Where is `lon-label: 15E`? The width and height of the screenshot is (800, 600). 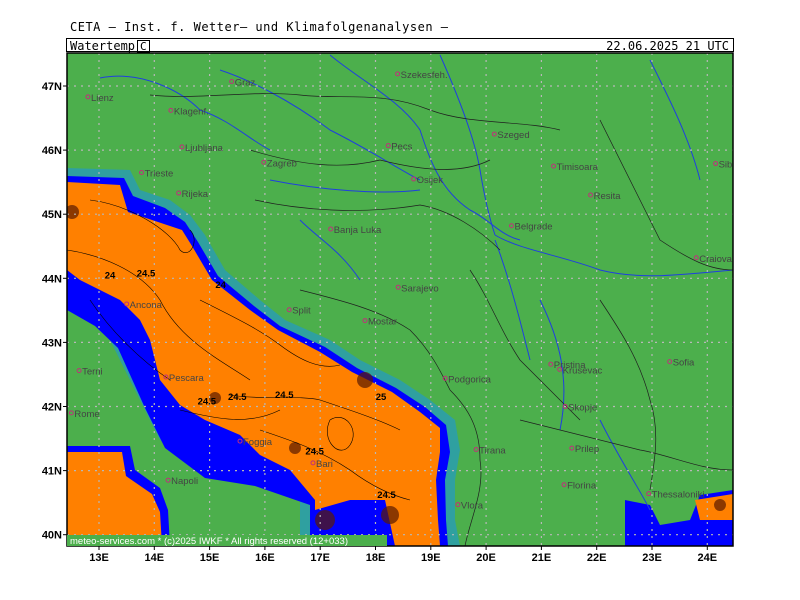
lon-label: 15E is located at coordinates (210, 558).